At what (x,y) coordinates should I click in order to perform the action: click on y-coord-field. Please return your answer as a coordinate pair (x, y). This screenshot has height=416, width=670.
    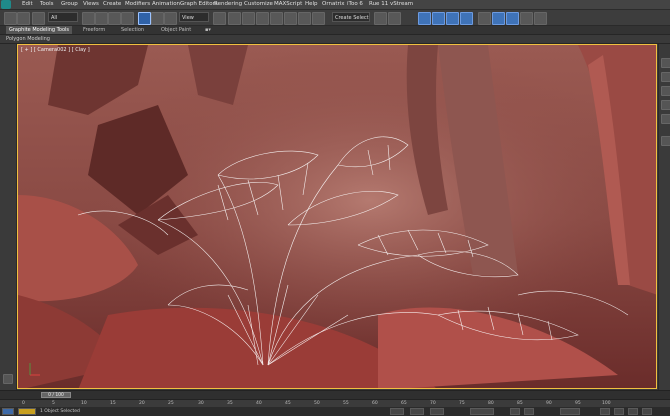
    Looking at the image, I should click on (417, 411).